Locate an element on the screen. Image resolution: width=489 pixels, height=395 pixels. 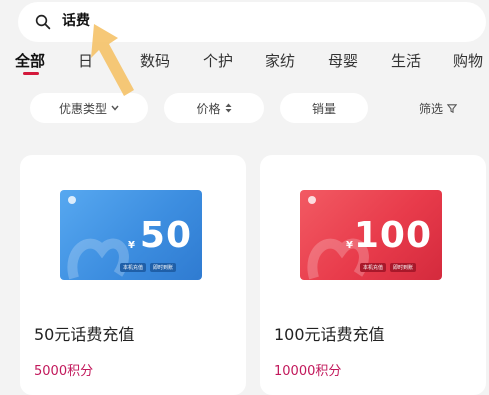
search-icon is located at coordinates (43, 22).